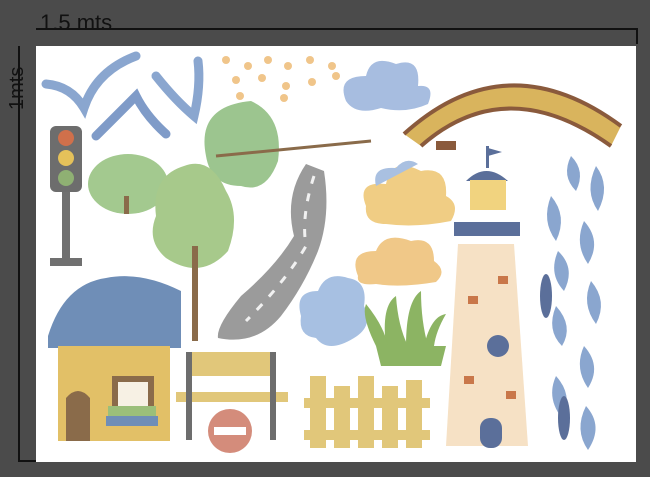 Image resolution: width=650 pixels, height=477 pixels. Describe the element at coordinates (281, 79) in the screenshot. I see `stars` at that location.